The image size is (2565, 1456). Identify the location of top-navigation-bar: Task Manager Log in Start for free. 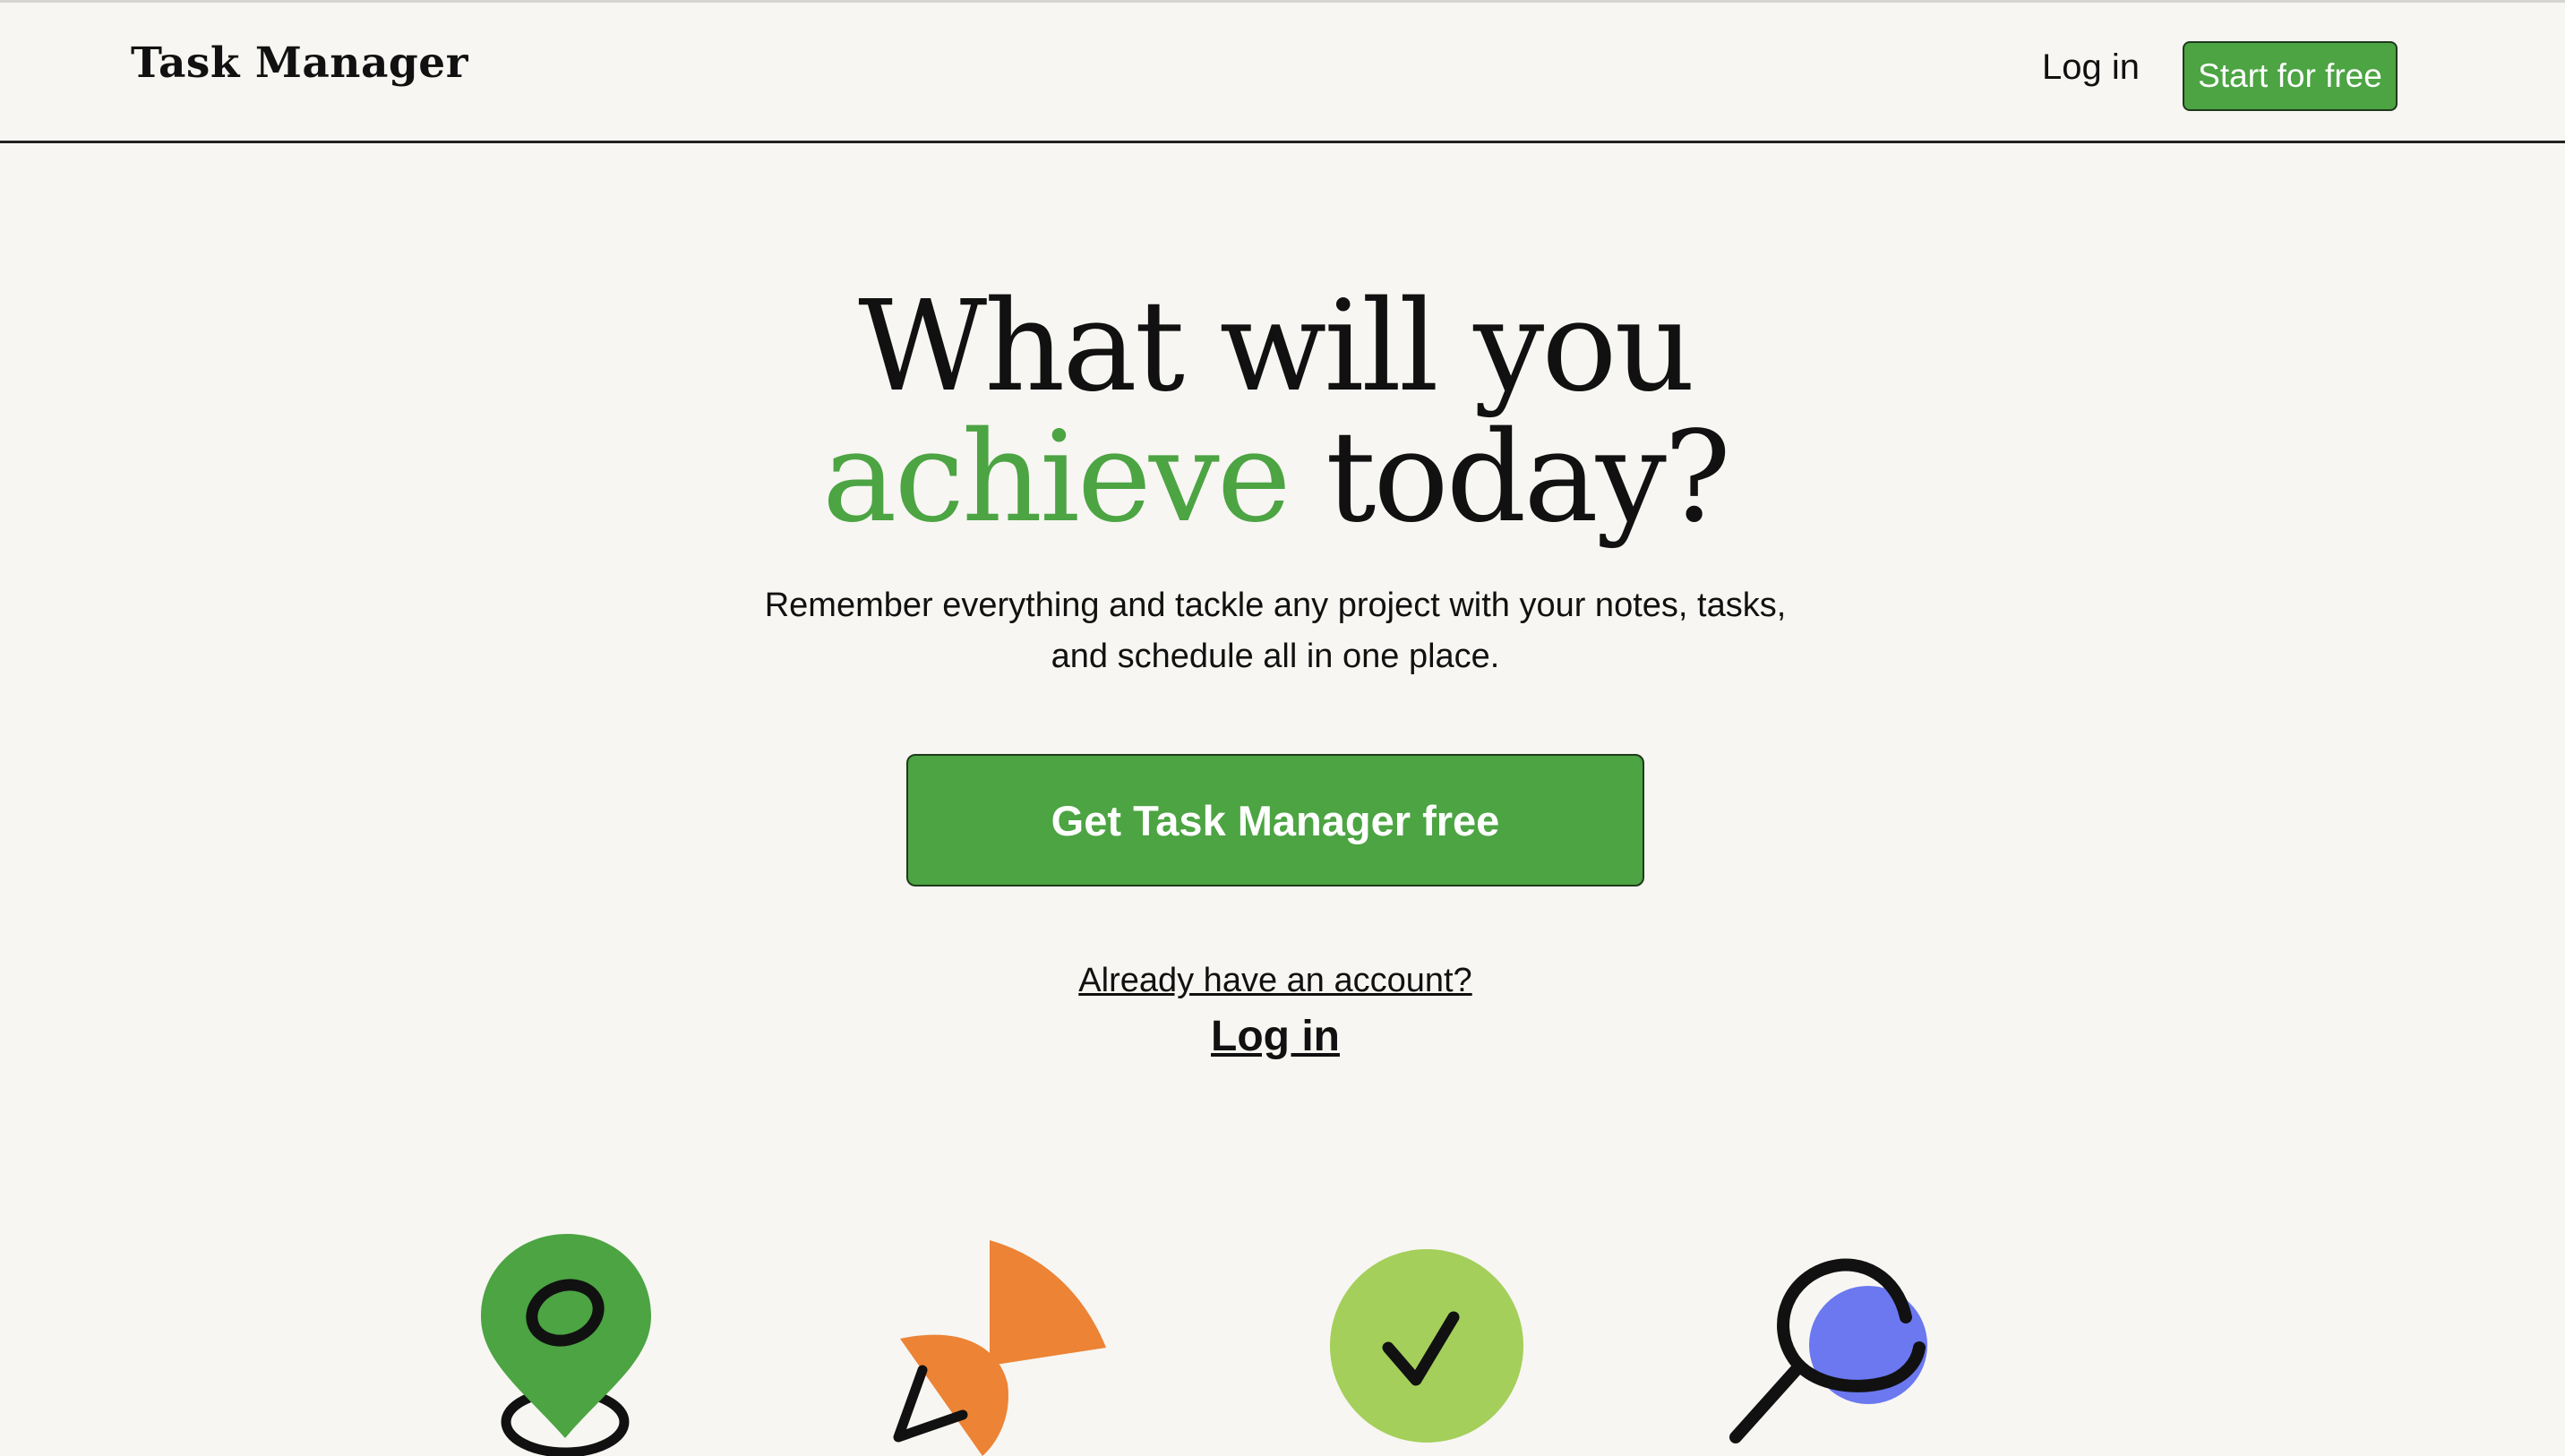
(1282, 71).